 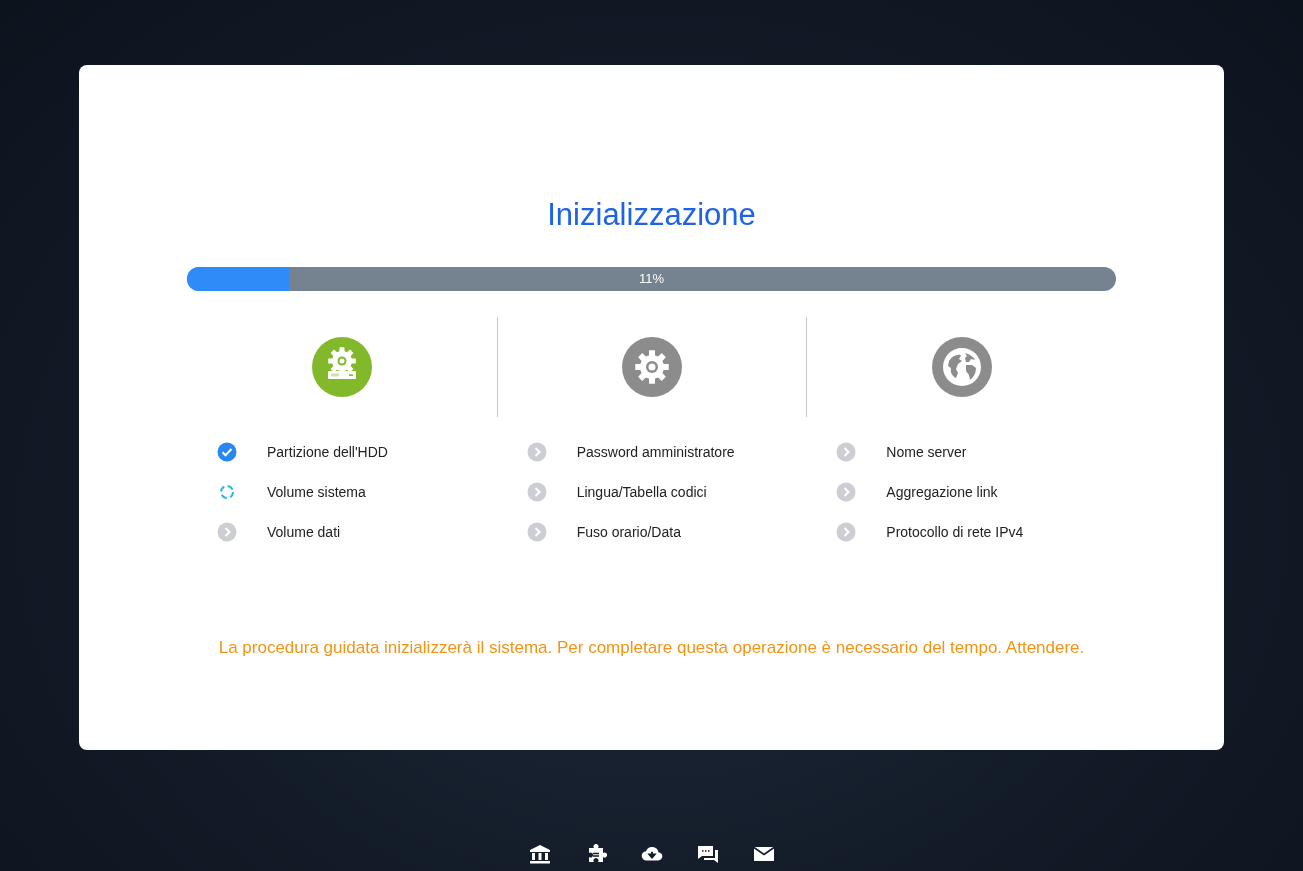 What do you see at coordinates (955, 532) in the screenshot?
I see `step-label: Protocollo di rete IPv4` at bounding box center [955, 532].